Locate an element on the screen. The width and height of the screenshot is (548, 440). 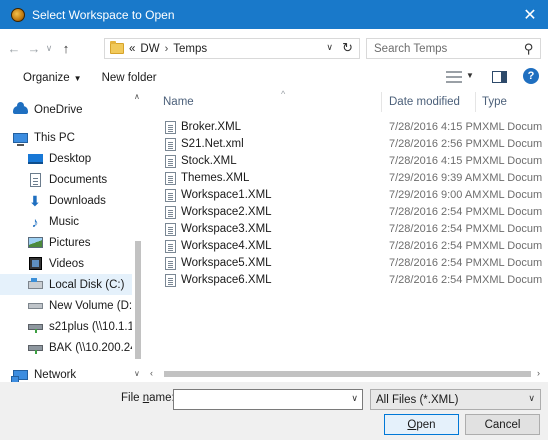
nav-item-s21plus: s21plus (\\10.1.1 is located at coordinates (66, 326).